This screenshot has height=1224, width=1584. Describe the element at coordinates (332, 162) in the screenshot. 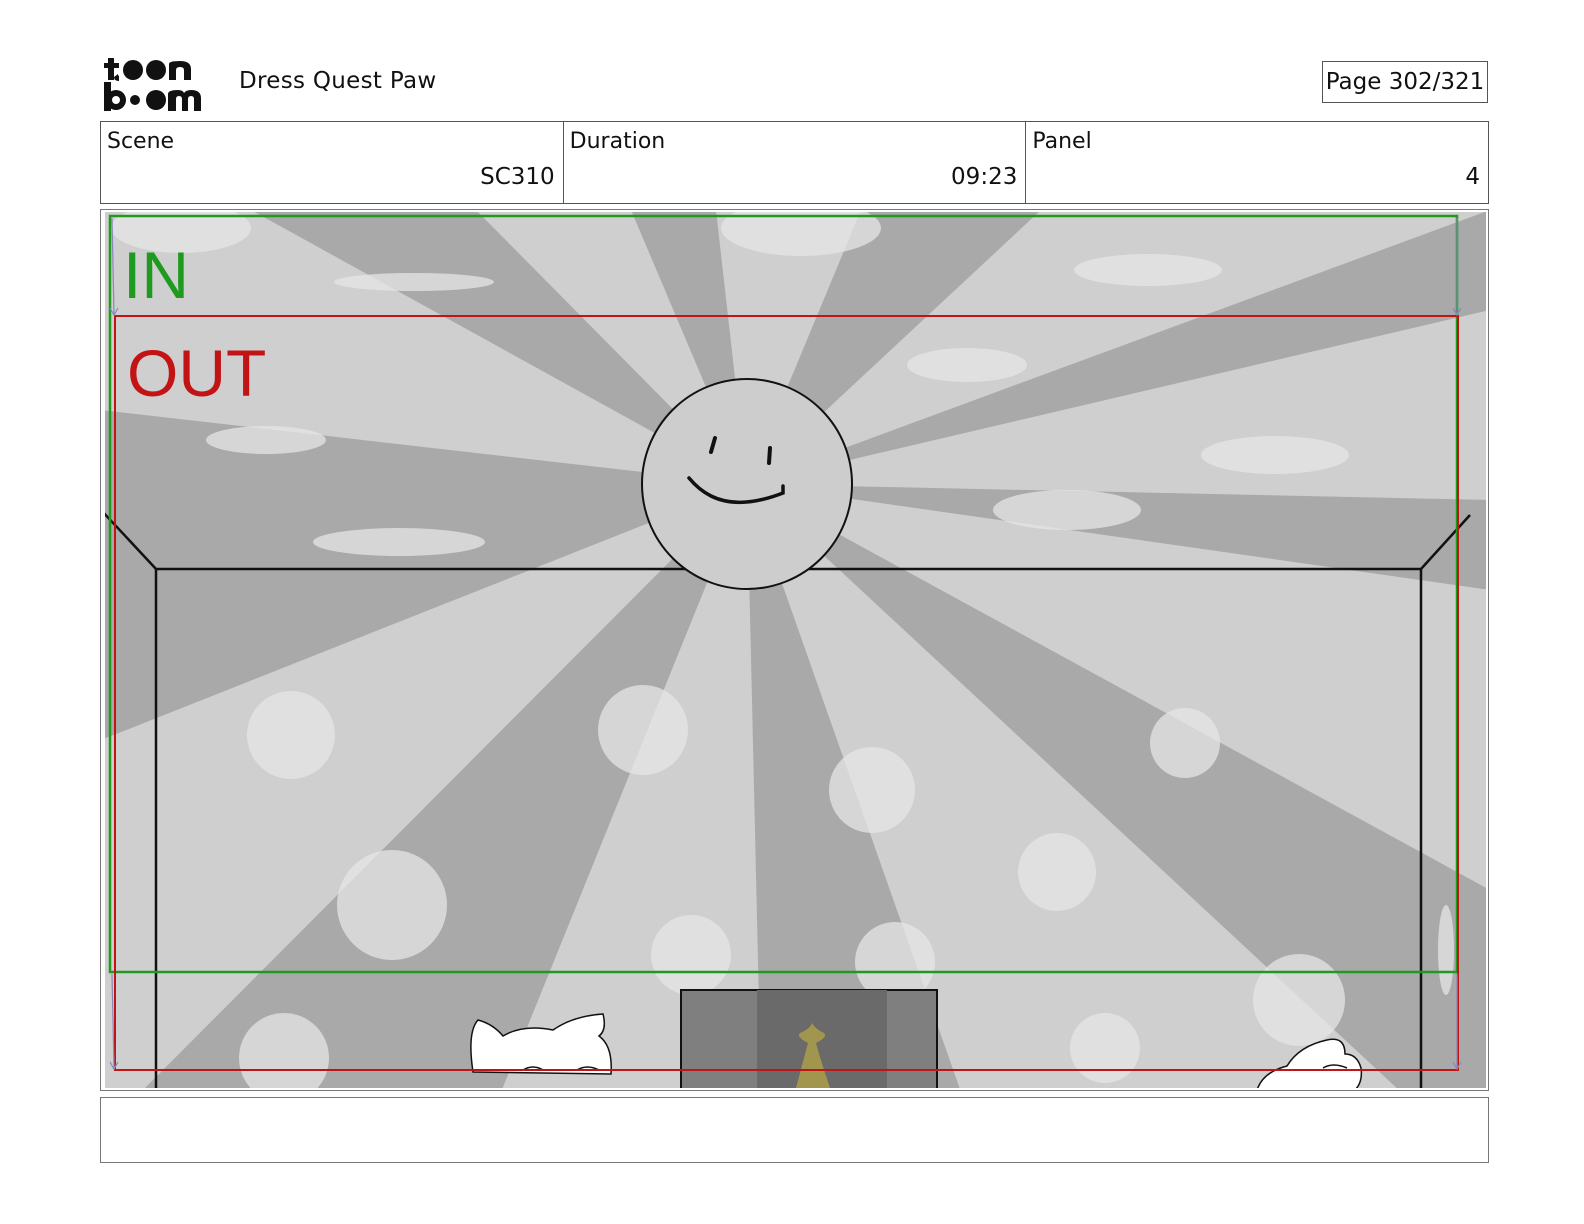

I see `scene-cell: Scene SC310` at that location.